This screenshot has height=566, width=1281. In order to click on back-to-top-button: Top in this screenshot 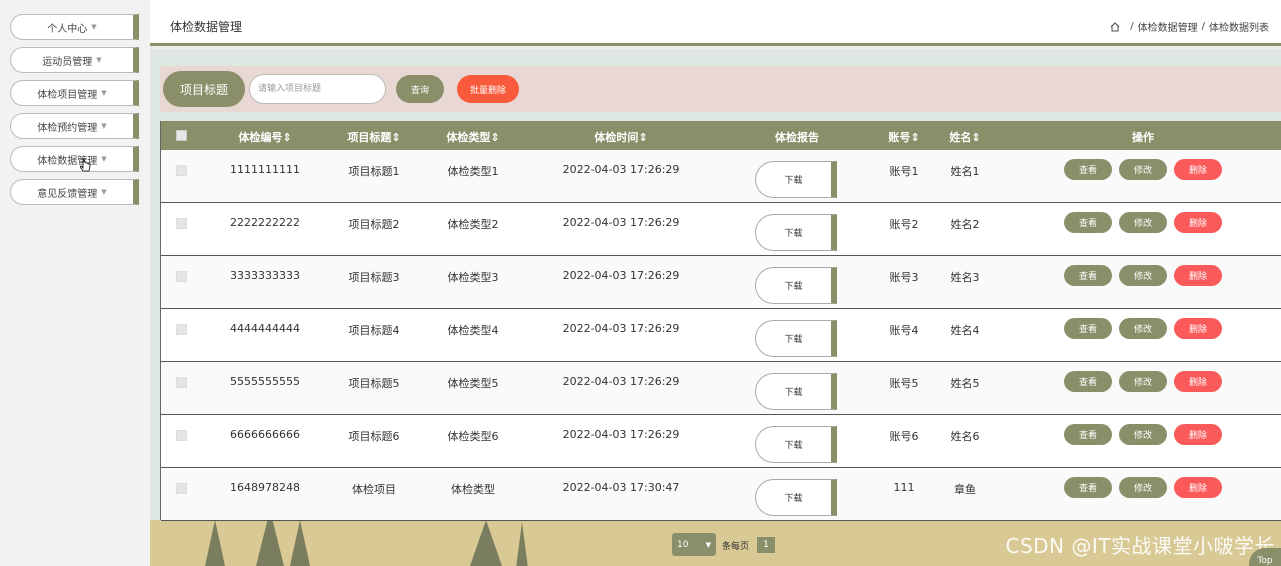, I will do `click(1265, 557)`.